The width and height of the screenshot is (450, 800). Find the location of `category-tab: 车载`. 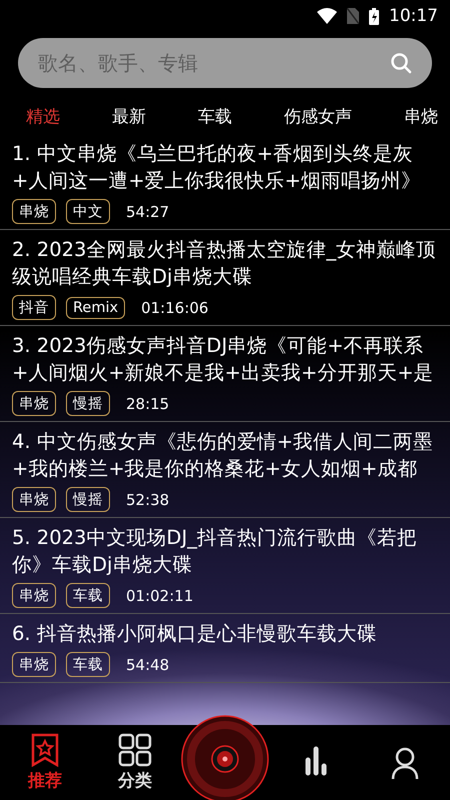

category-tab: 车载 is located at coordinates (215, 116).